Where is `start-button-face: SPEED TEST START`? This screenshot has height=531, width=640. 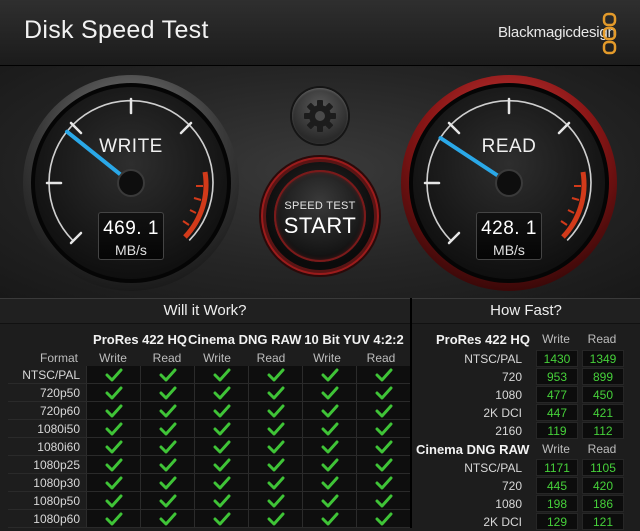
start-button-face: SPEED TEST START is located at coordinates (320, 216).